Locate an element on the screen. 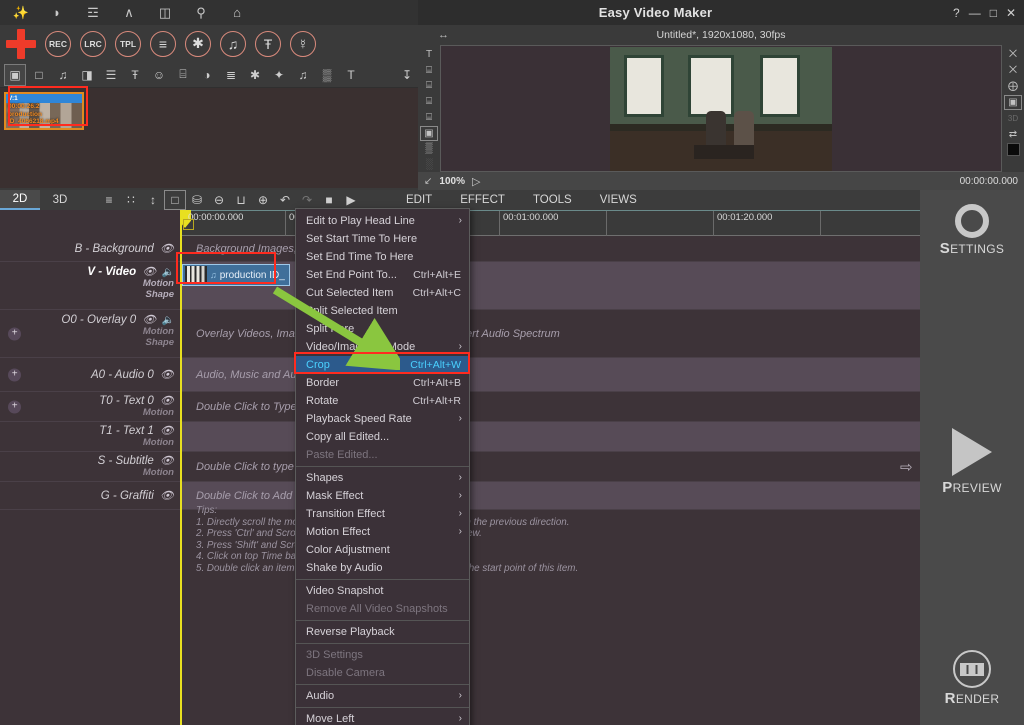 The image size is (1024, 725). distribute-v-icon: ⨉ is located at coordinates (1013, 70).